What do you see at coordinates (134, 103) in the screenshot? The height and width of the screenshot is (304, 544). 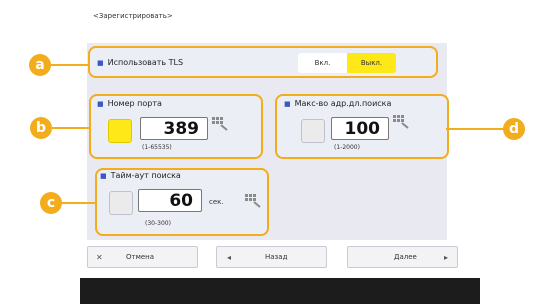 I see `port-label: Номер порта` at bounding box center [134, 103].